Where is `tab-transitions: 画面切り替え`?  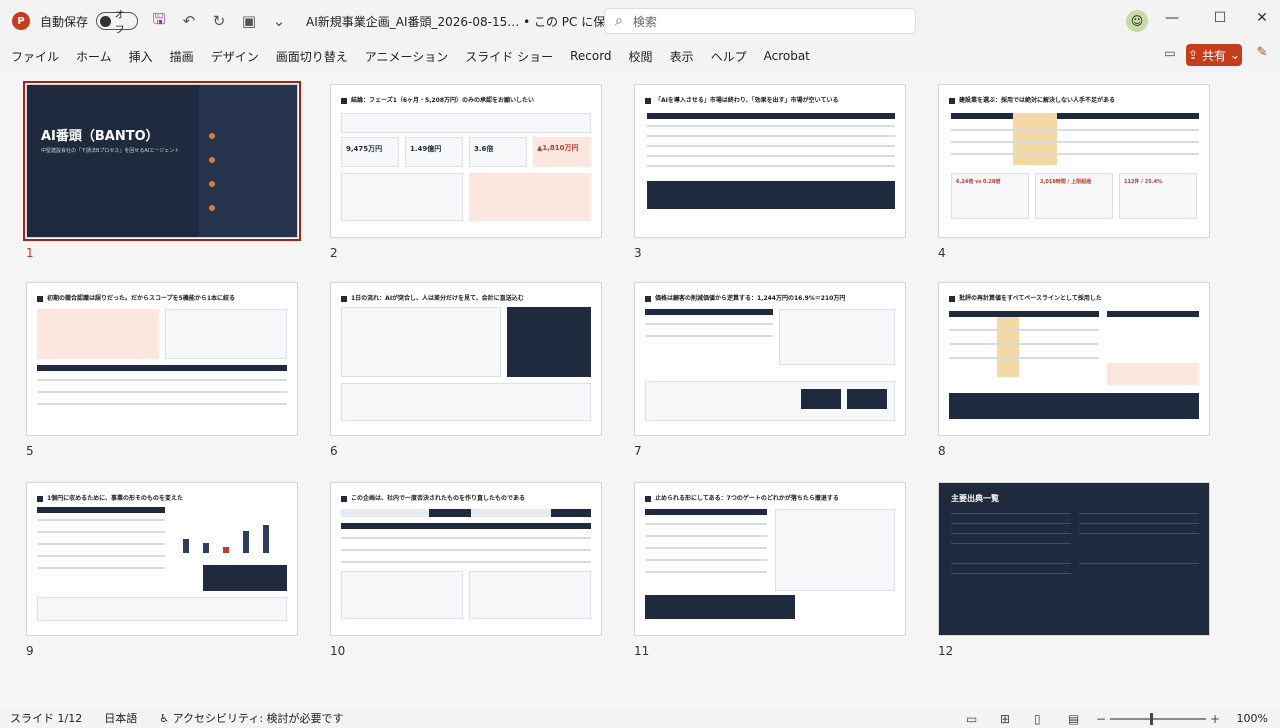 tab-transitions: 画面切り替え is located at coordinates (312, 56).